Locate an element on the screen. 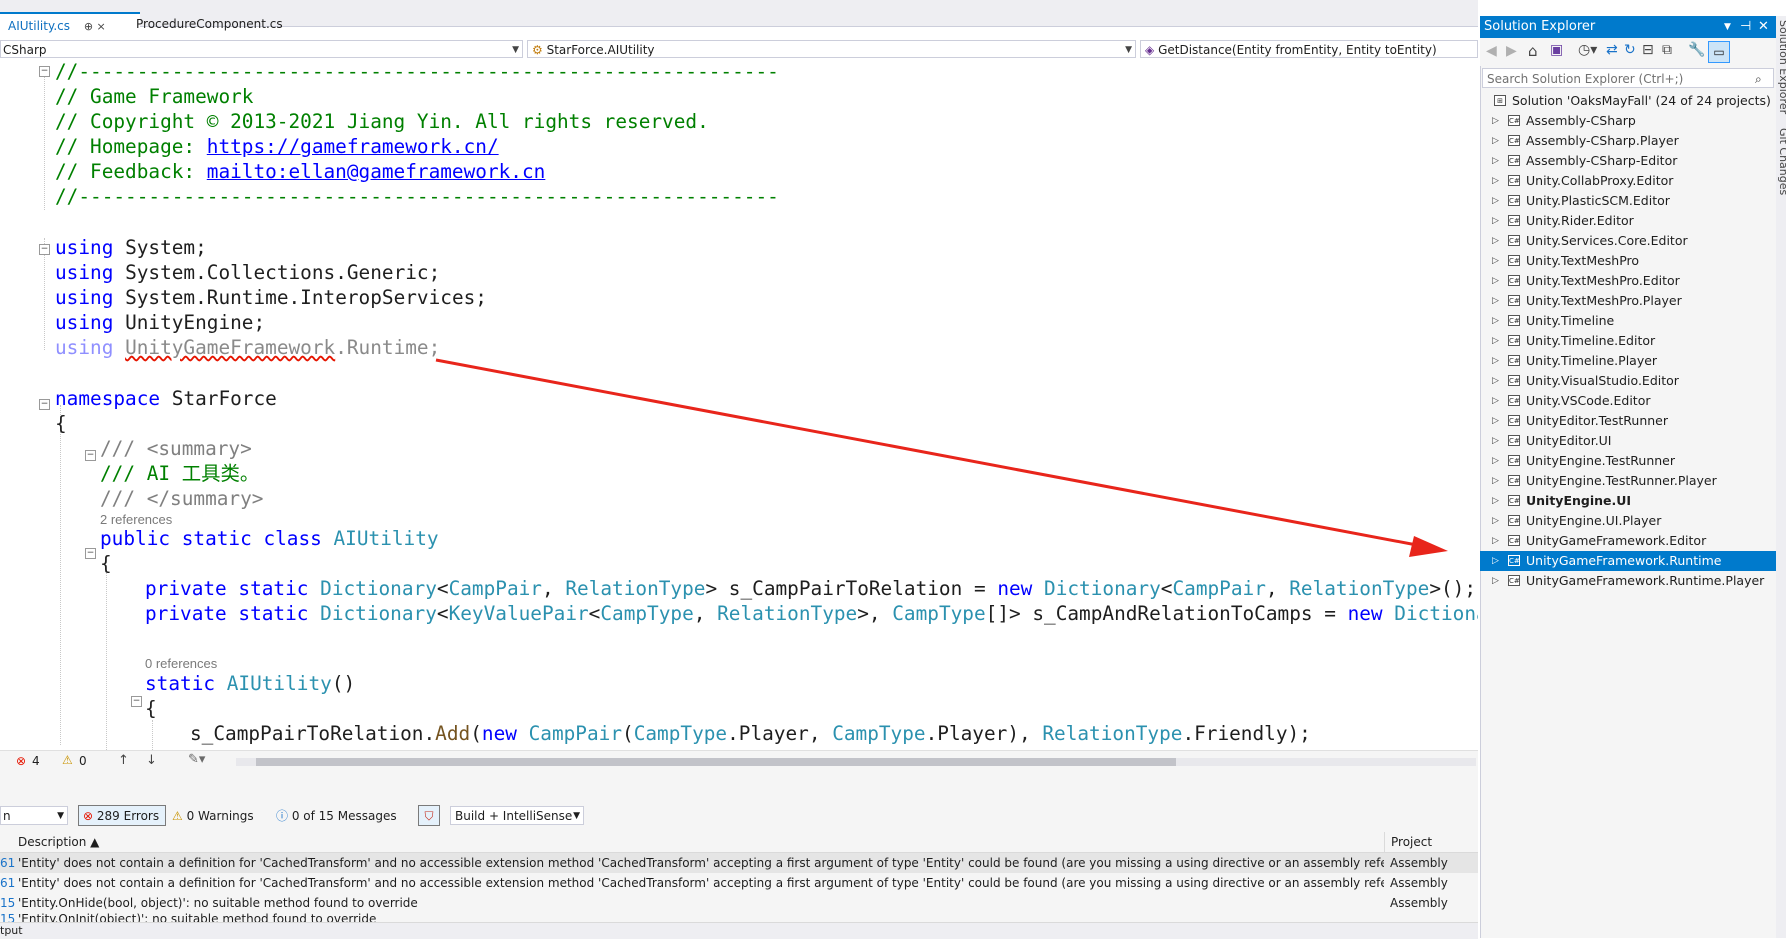 Image resolution: width=1786 pixels, height=939 pixels. annotation-arrow is located at coordinates (941, 457).